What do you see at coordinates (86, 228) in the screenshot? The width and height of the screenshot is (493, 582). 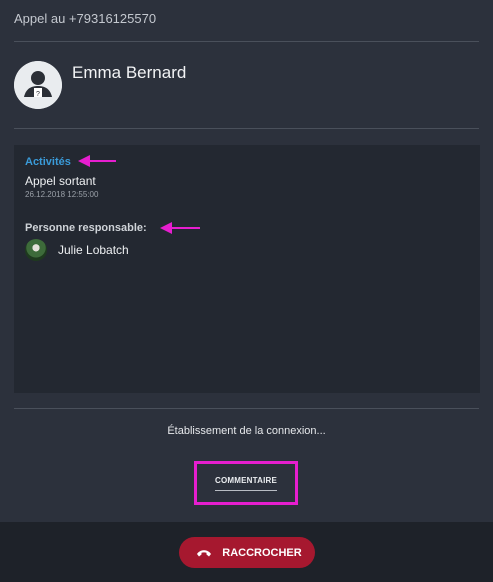 I see `responsible-heading: Personne responsable:` at bounding box center [86, 228].